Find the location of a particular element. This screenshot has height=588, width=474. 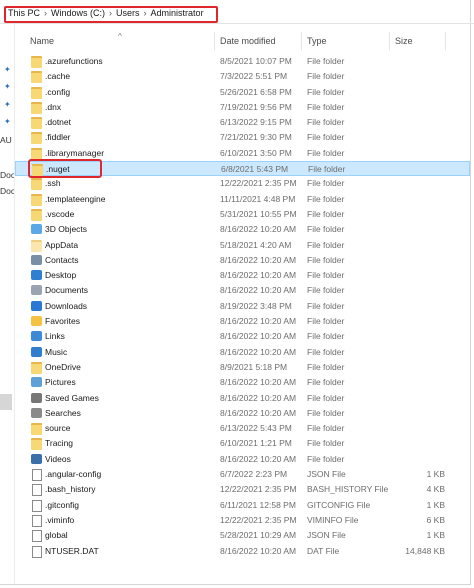

file-date-modified: 11/11/2021 4:48 PM is located at coordinates (258, 198).